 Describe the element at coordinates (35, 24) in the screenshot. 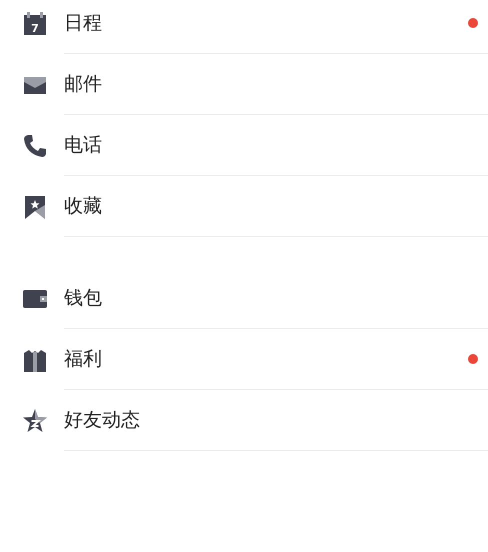

I see `calendar-icon: 7` at that location.